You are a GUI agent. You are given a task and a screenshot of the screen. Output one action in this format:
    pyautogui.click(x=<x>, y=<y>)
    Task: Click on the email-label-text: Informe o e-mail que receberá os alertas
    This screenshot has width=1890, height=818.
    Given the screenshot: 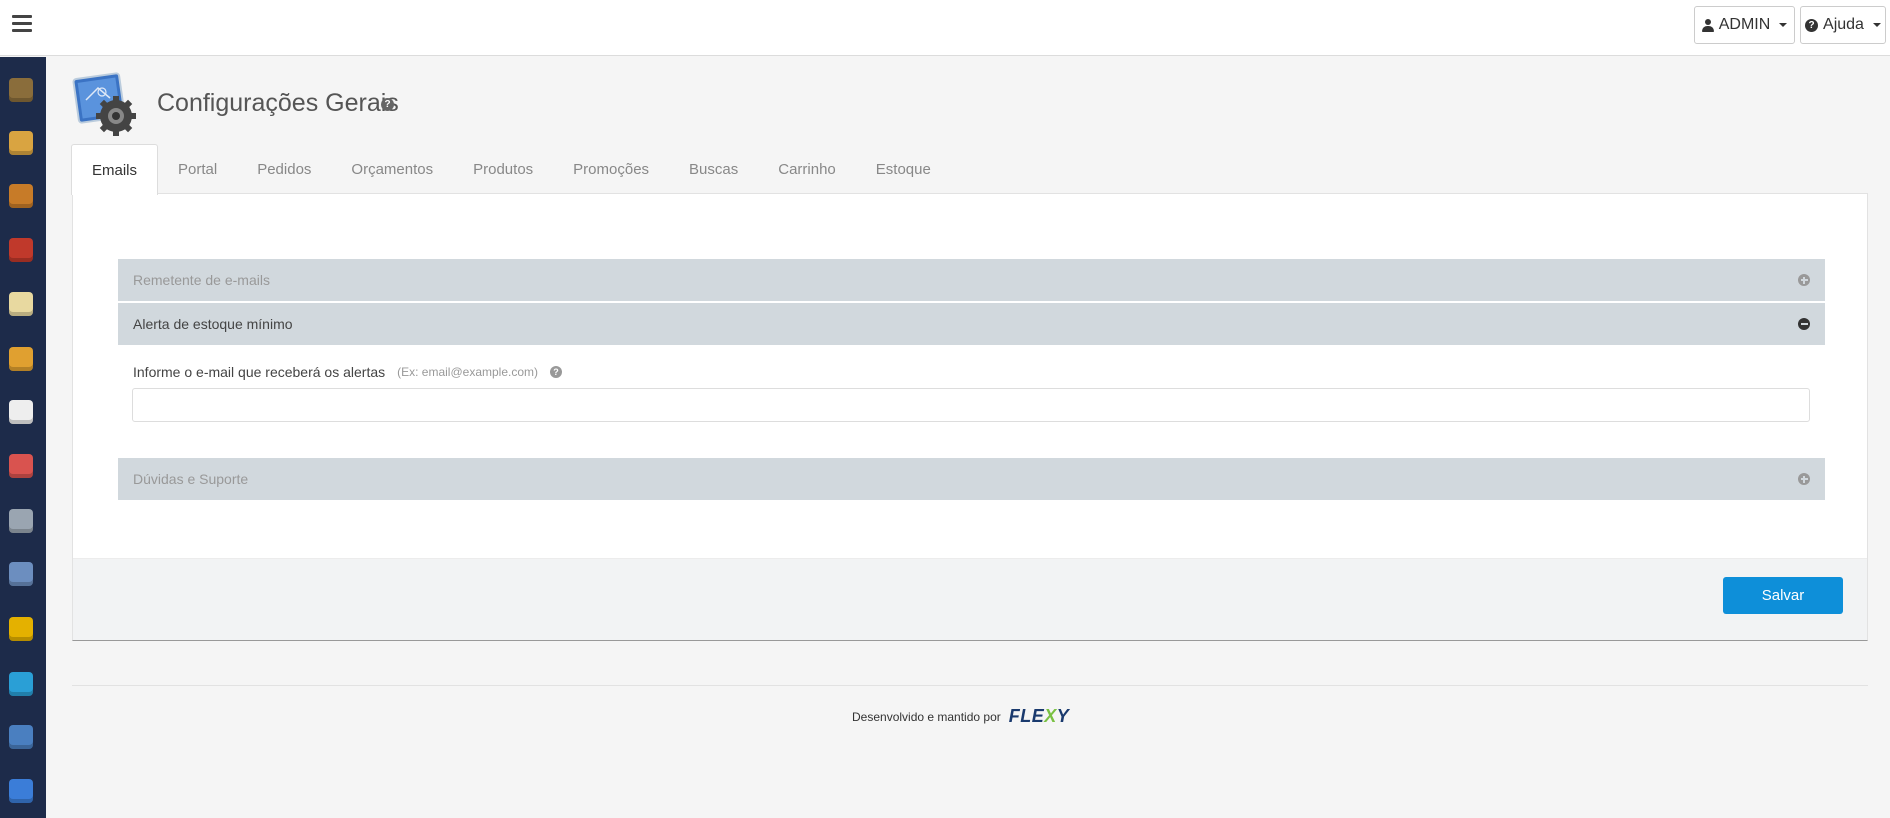 What is the action you would take?
    pyautogui.click(x=259, y=372)
    